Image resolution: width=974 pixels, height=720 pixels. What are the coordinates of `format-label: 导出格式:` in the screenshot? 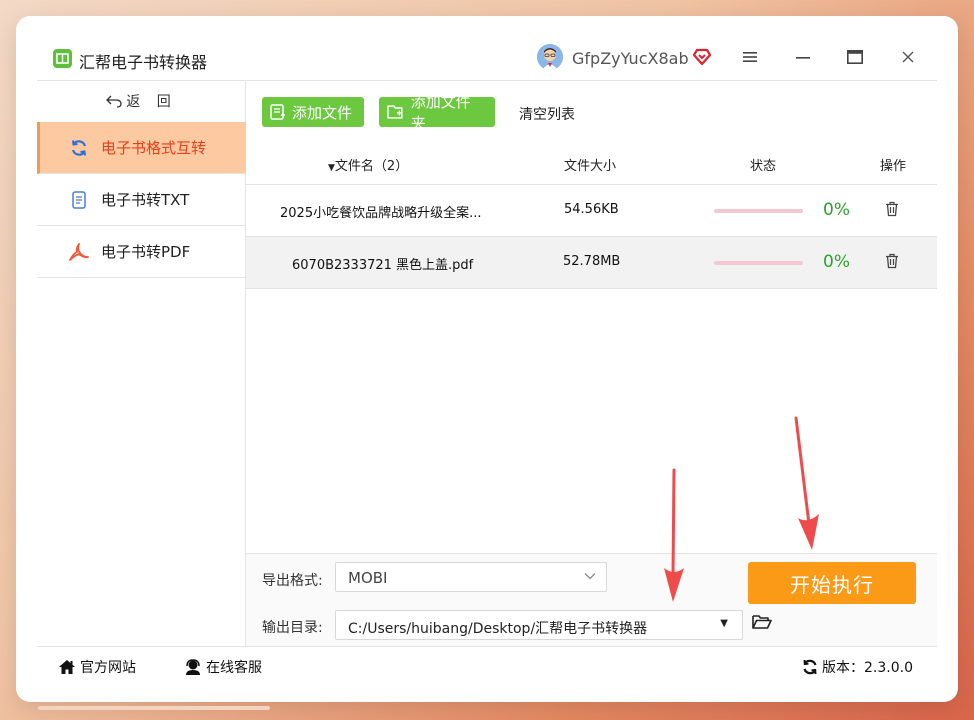 It's located at (292, 581).